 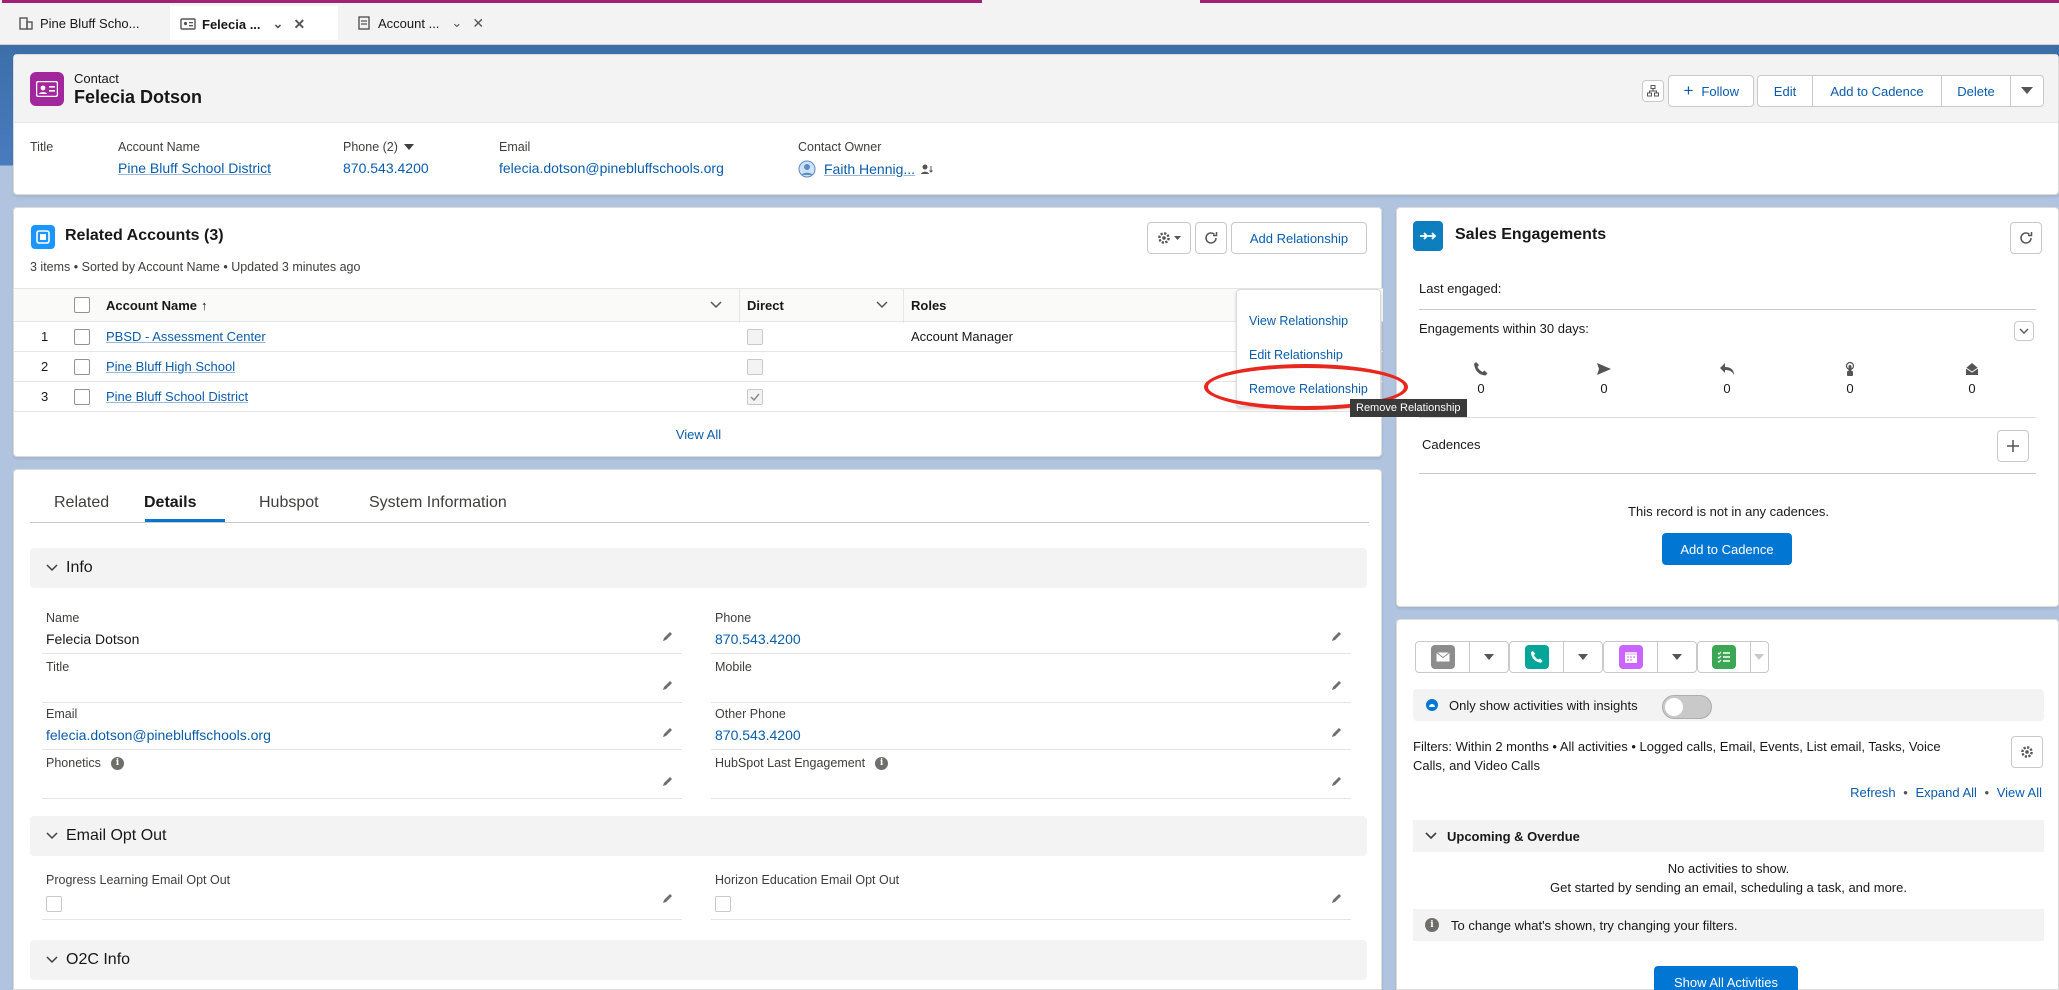 I want to click on hl-email-link: felecia.dotson@pinebluffschools.org, so click(x=611, y=168).